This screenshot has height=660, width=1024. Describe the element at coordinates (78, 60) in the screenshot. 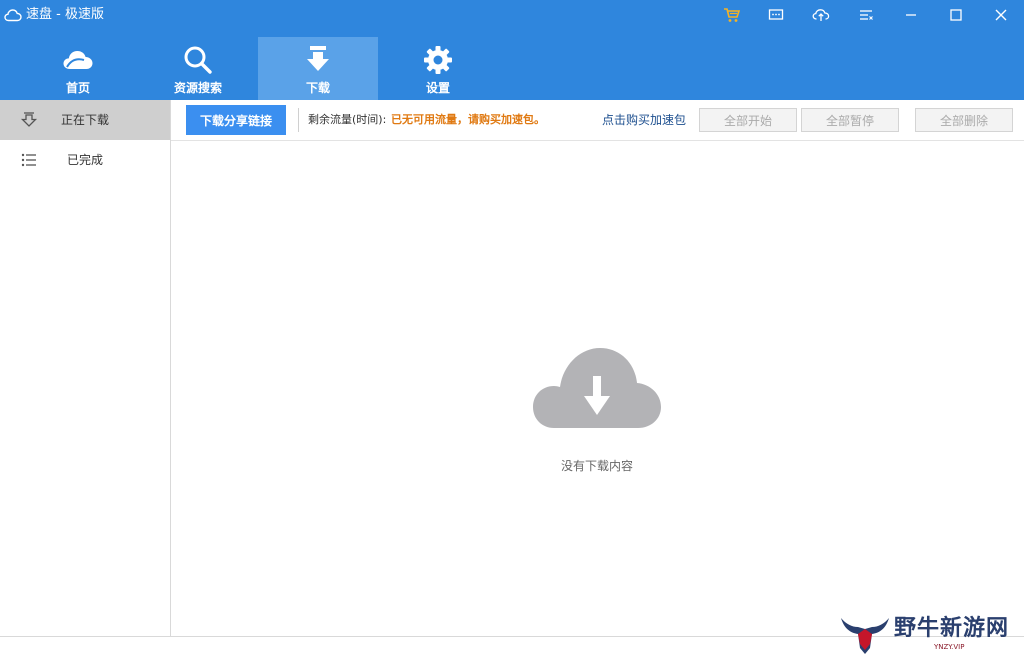

I see `cloud-icon` at that location.